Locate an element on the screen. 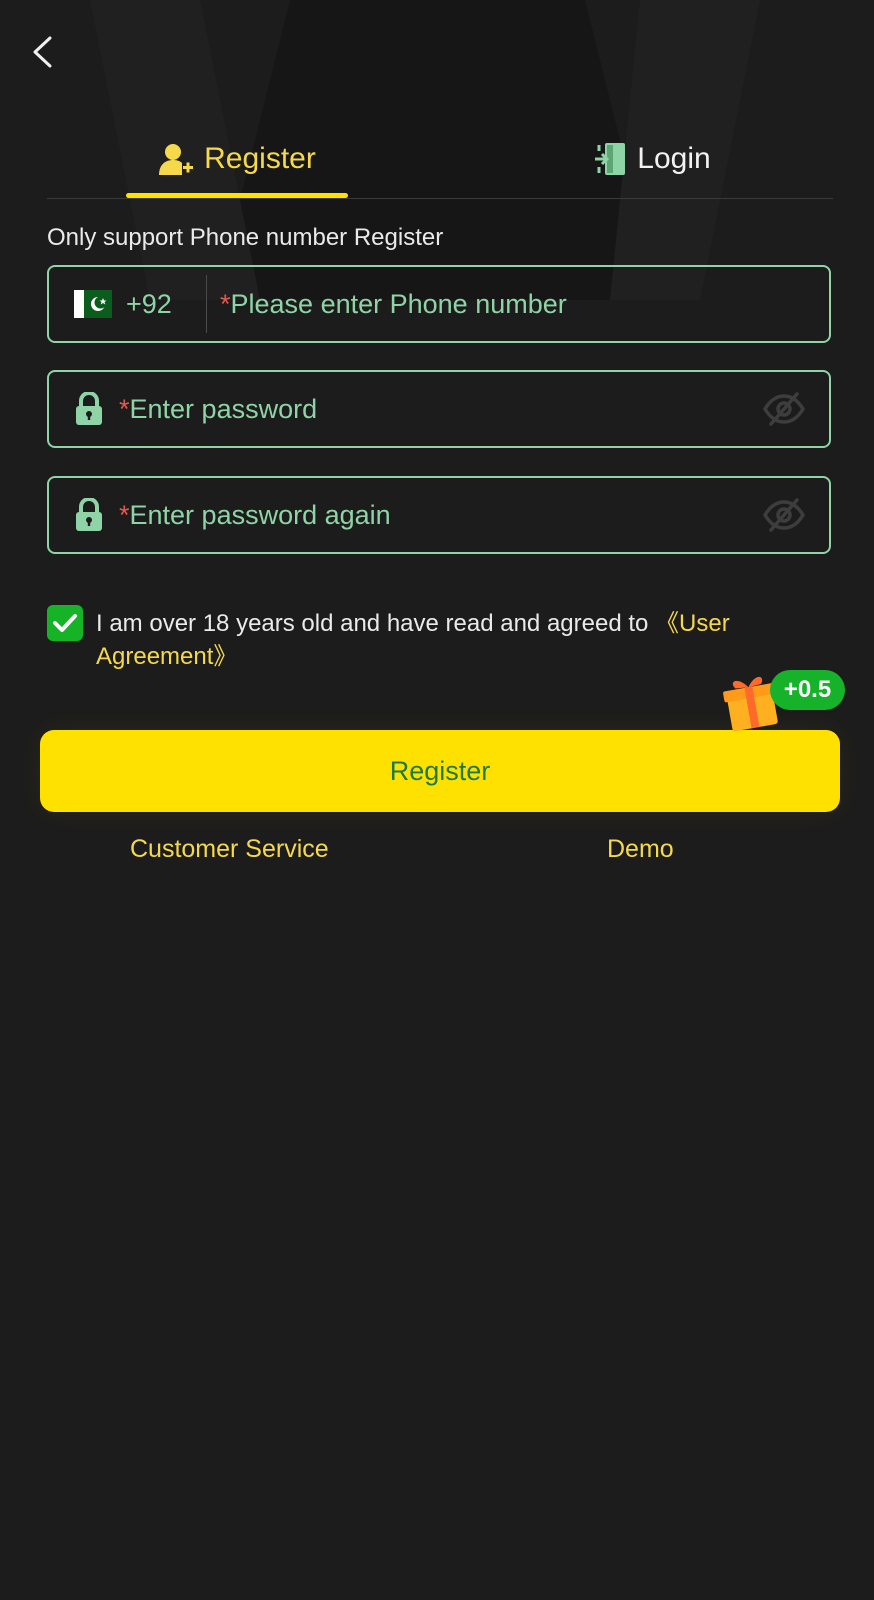  register-hint: Only support Phone number Register is located at coordinates (245, 237).